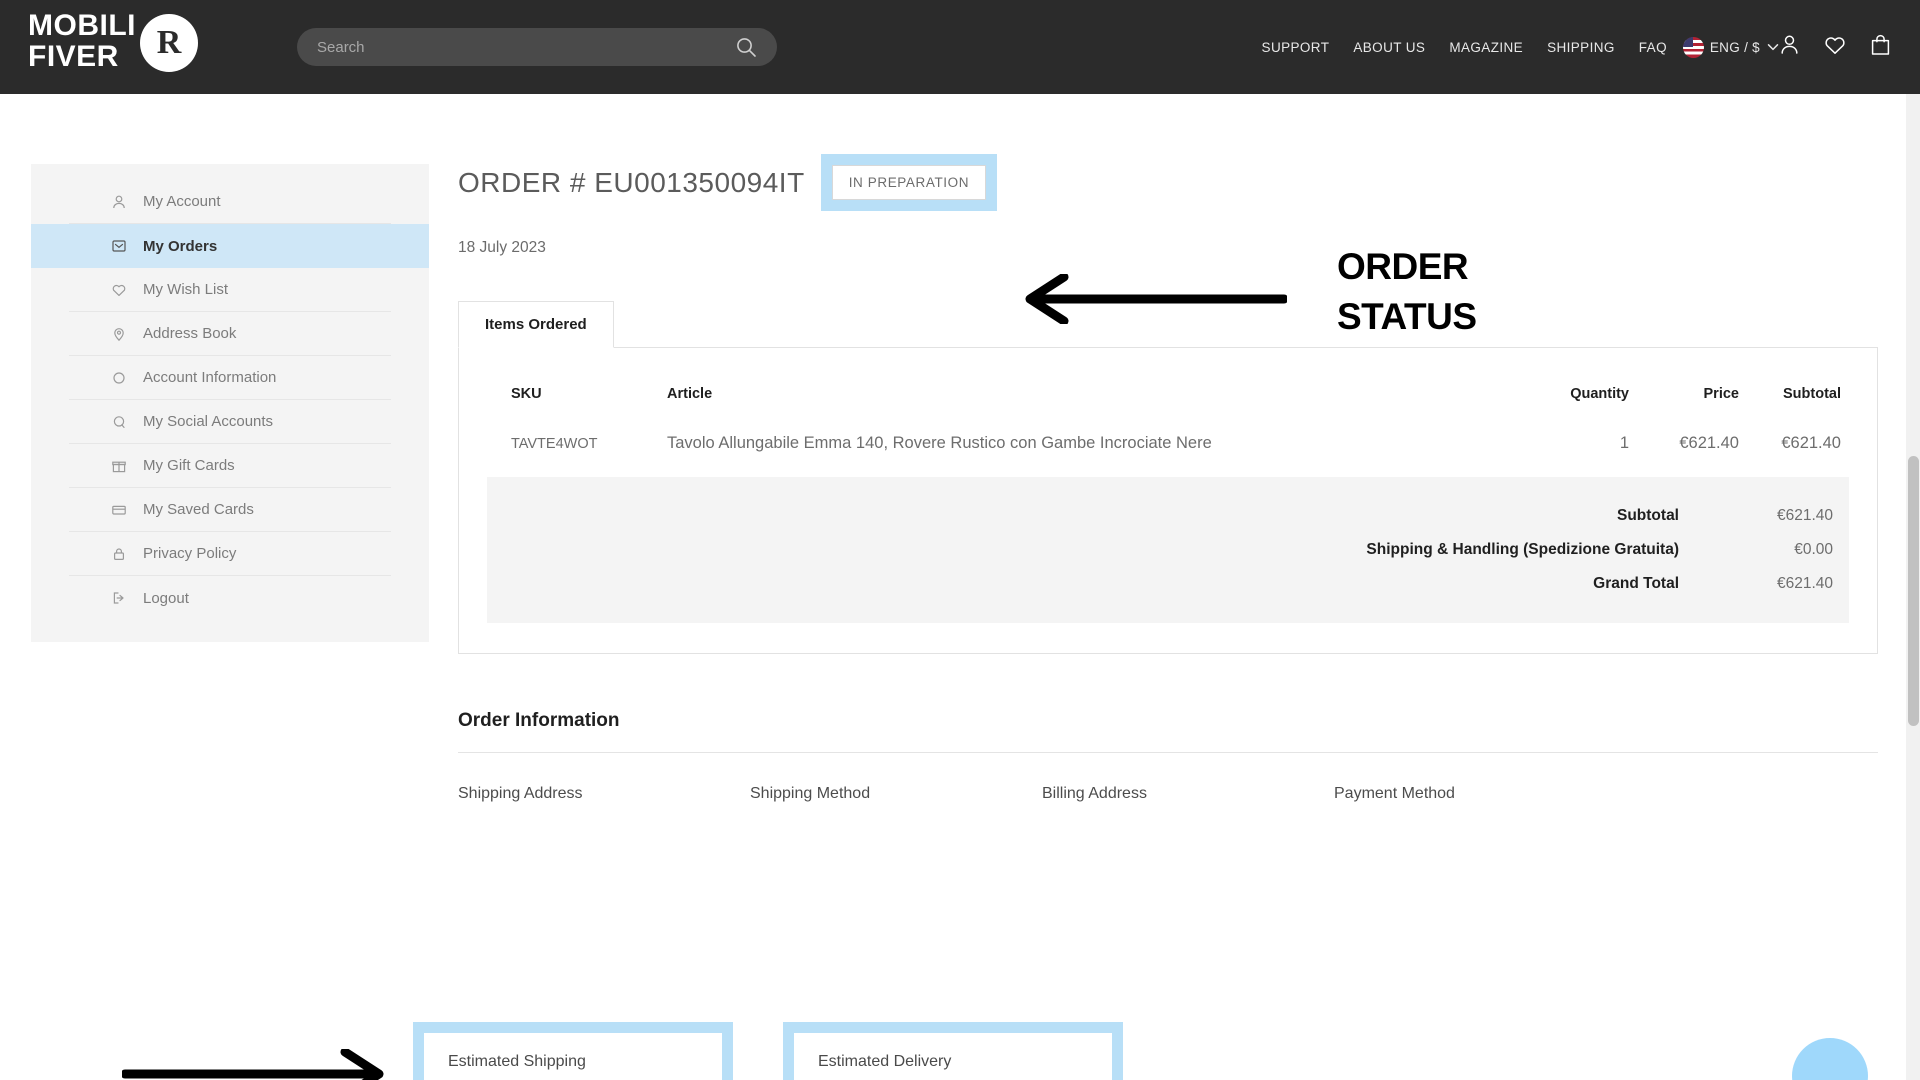 This screenshot has width=1920, height=1080. Describe the element at coordinates (182, 201) in the screenshot. I see `sidebar-label: My Account` at that location.